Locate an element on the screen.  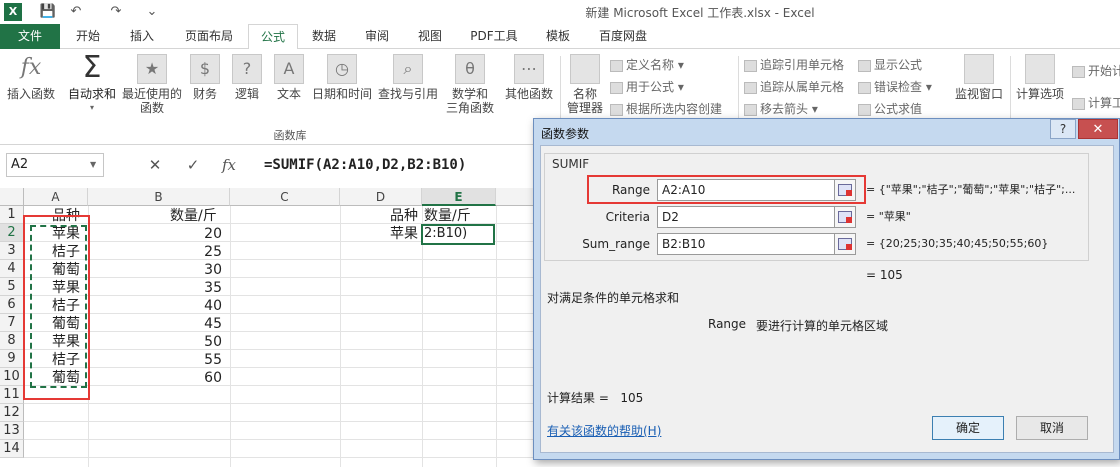
redo-icon: ↷ is located at coordinates (116, 12).